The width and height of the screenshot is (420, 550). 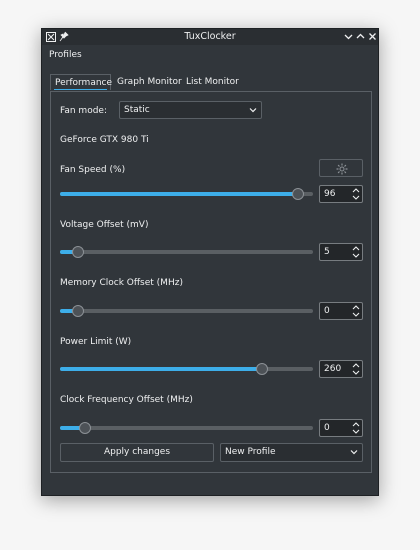 What do you see at coordinates (126, 400) in the screenshot?
I see `clock-frequency-offset-label: Clock Frequency Offset (MHz)` at bounding box center [126, 400].